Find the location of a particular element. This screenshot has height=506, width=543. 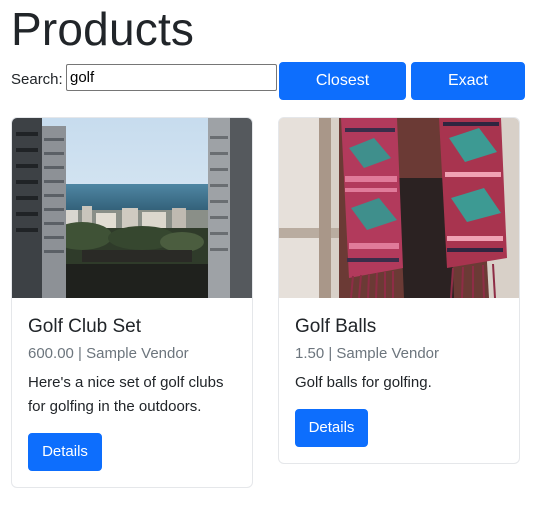

product-price-vendor: 600.00 | Sample Vendor is located at coordinates (108, 353).